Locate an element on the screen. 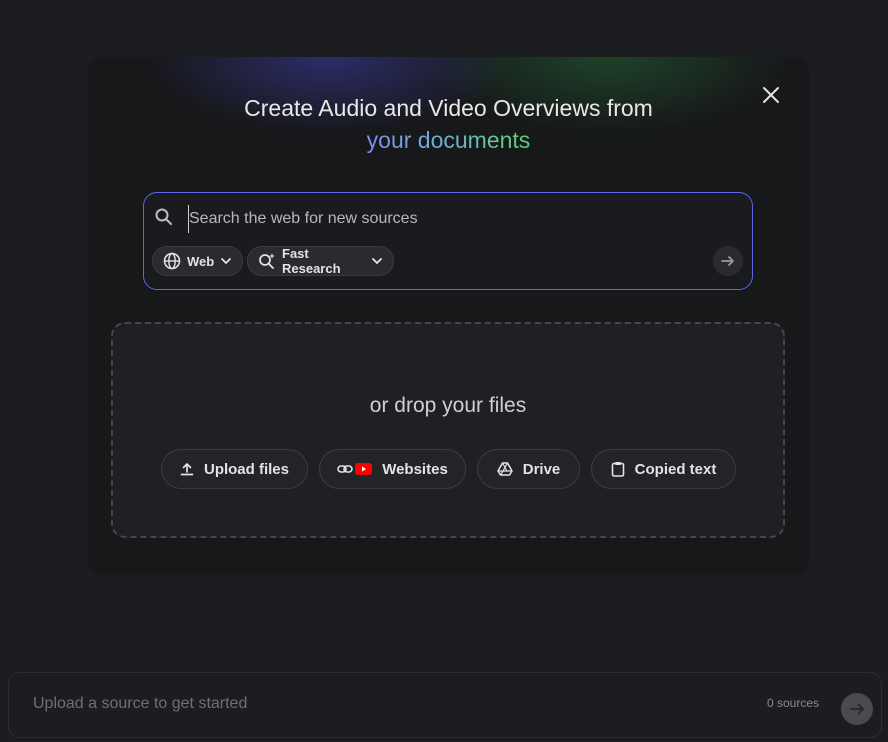  youtube-icon is located at coordinates (364, 469).